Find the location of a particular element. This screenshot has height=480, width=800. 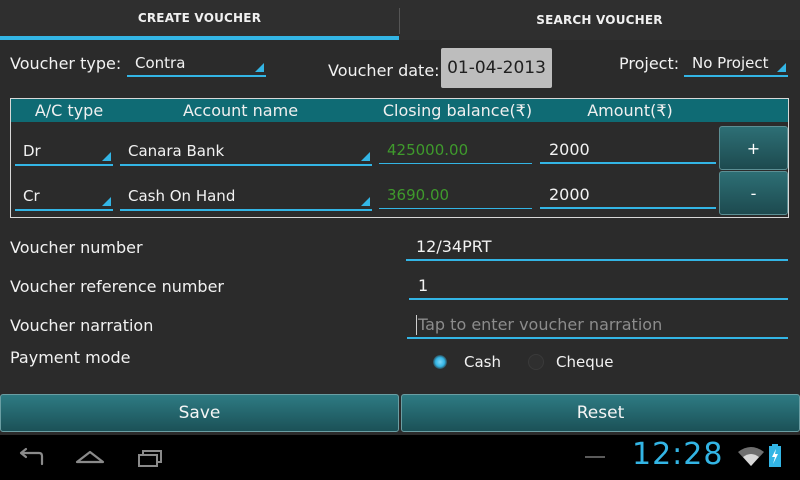

home-icon is located at coordinates (90, 458).